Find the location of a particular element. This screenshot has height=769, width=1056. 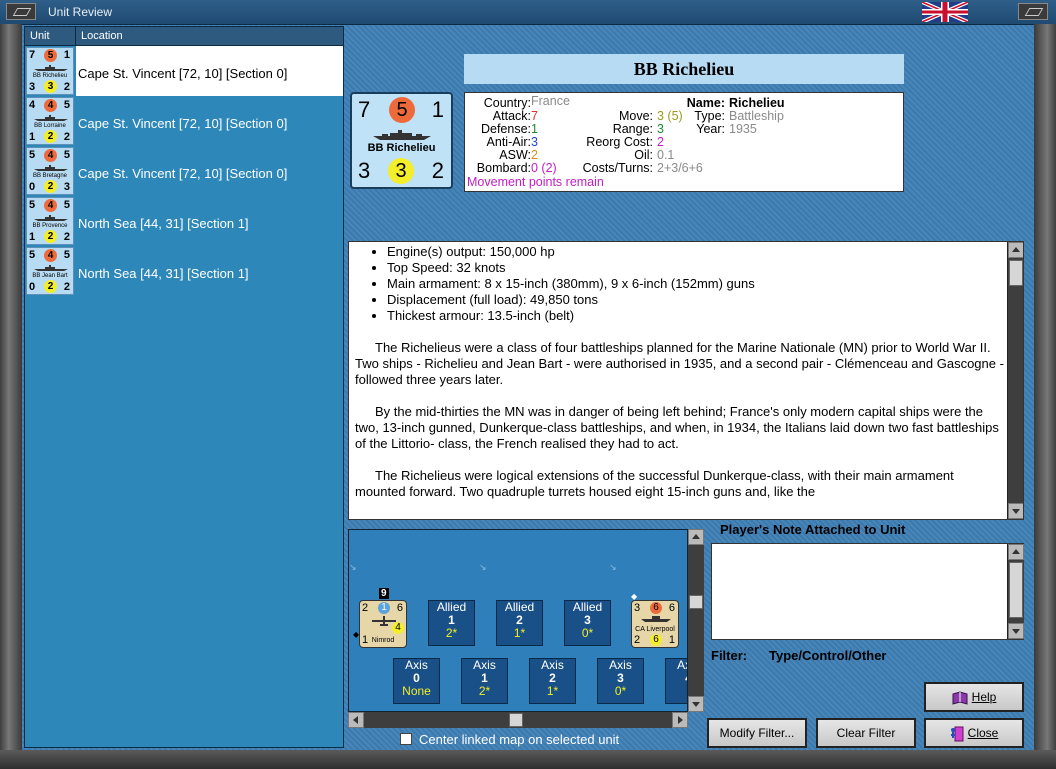

counter-asw: 1 is located at coordinates (671, 640).